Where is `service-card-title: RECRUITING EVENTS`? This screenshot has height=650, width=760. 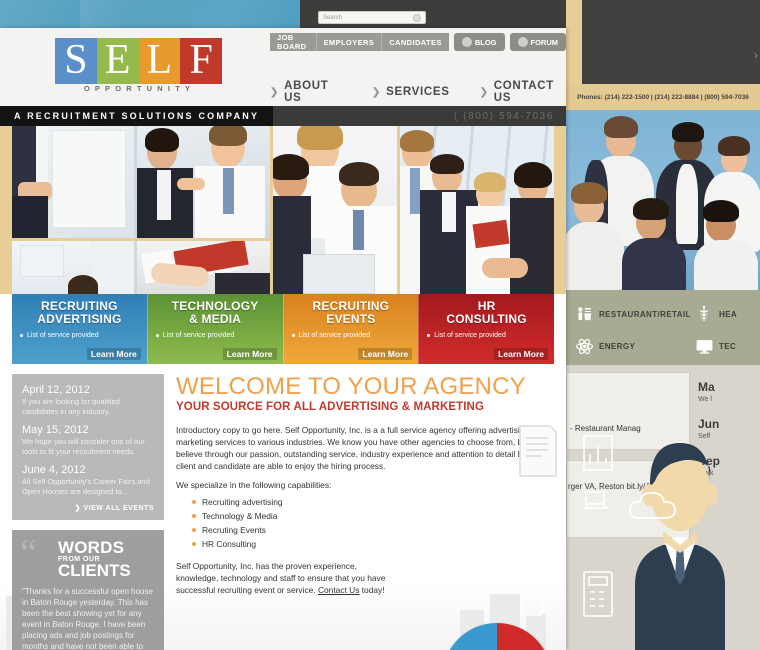
service-card-title: RECRUITING EVENTS is located at coordinates (351, 312).